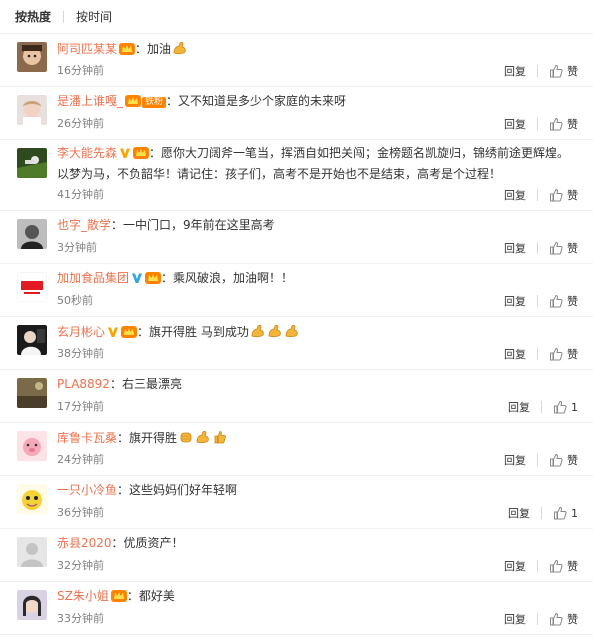 The width and height of the screenshot is (593, 641). Describe the element at coordinates (296, 608) in the screenshot. I see `comment-item: SZ朱小姐 ：都好美 33分钟前 回复 赞` at that location.